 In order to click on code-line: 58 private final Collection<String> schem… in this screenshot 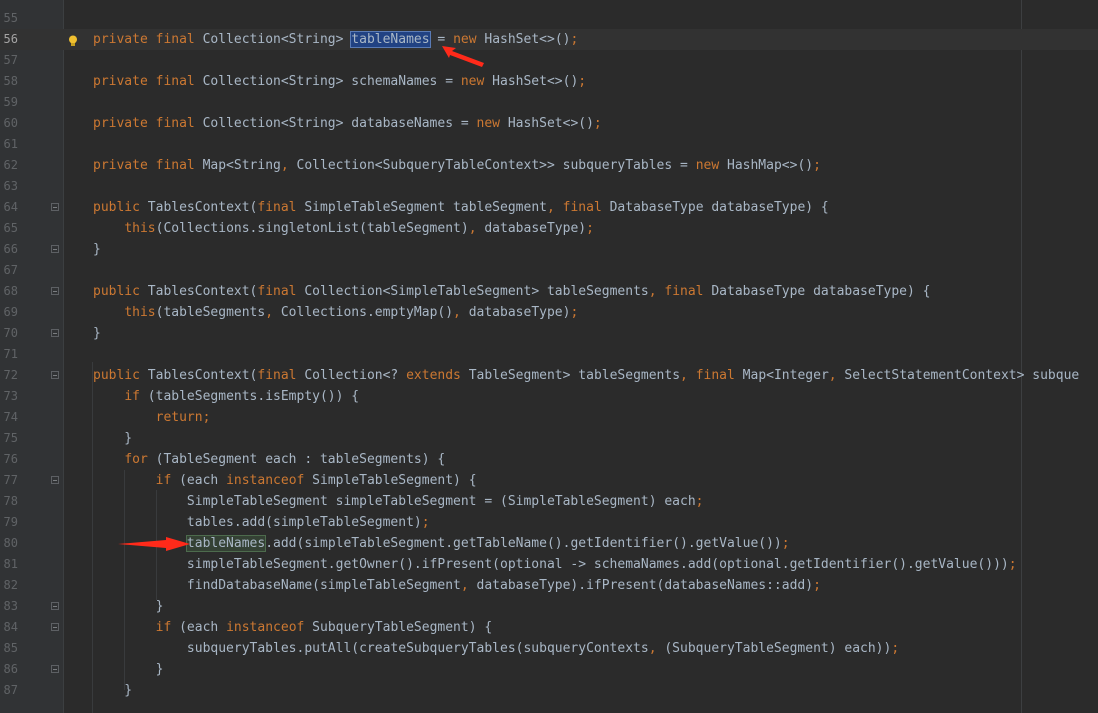, I will do `click(549, 81)`.